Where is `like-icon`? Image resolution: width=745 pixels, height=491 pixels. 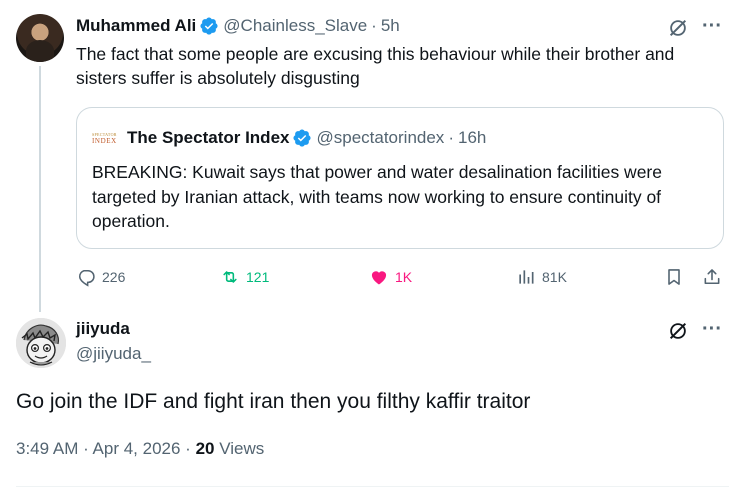
like-icon is located at coordinates (379, 278).